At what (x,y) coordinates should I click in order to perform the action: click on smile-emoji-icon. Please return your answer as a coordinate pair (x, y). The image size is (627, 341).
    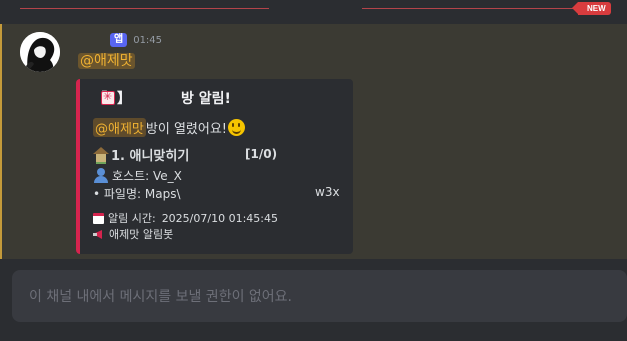
    Looking at the image, I should click on (236, 127).